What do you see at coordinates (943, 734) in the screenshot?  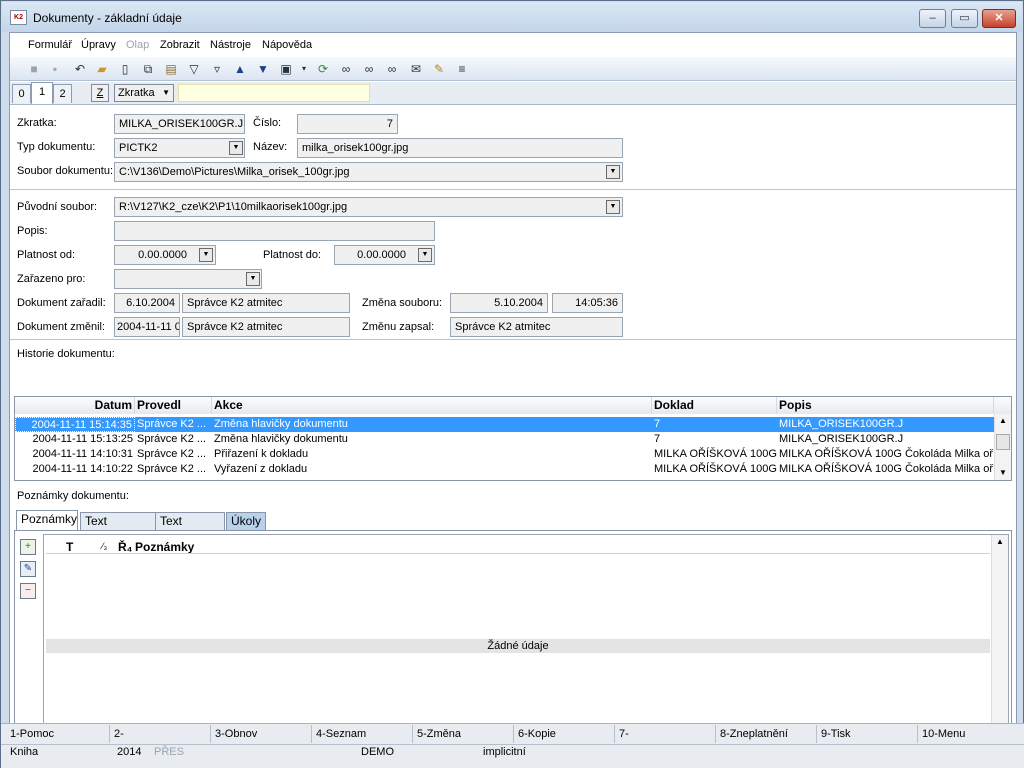 I see `fkey-10: 10-Menu` at bounding box center [943, 734].